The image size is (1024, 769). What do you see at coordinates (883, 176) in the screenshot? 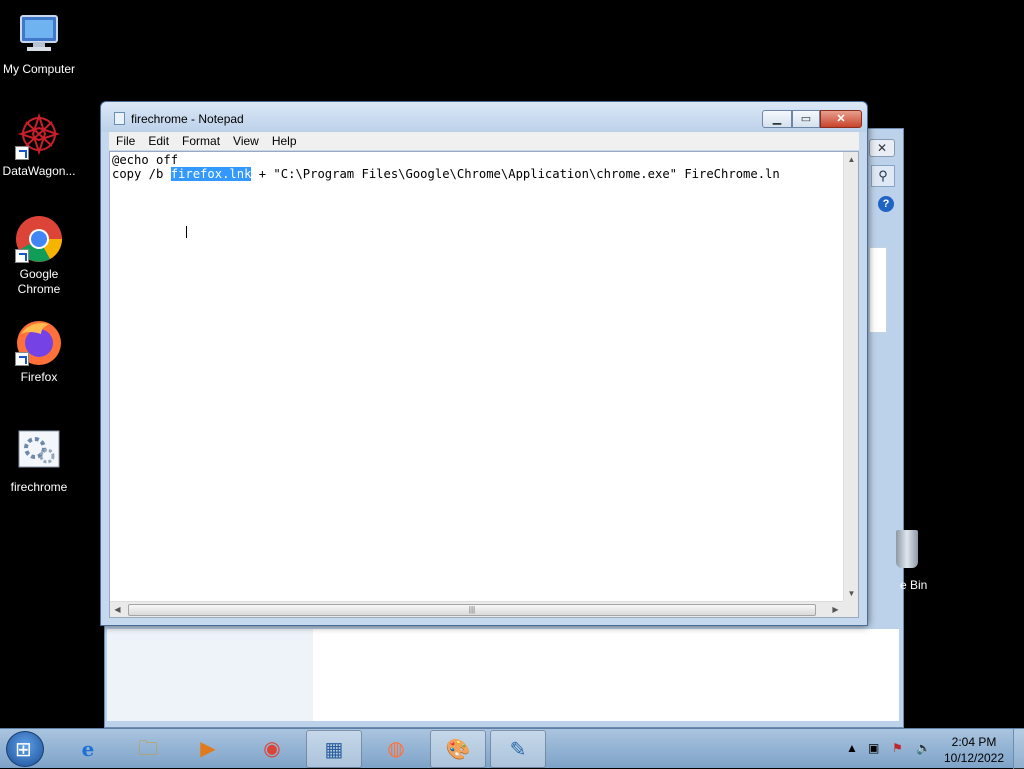
I see `search-icon: ⚲` at bounding box center [883, 176].